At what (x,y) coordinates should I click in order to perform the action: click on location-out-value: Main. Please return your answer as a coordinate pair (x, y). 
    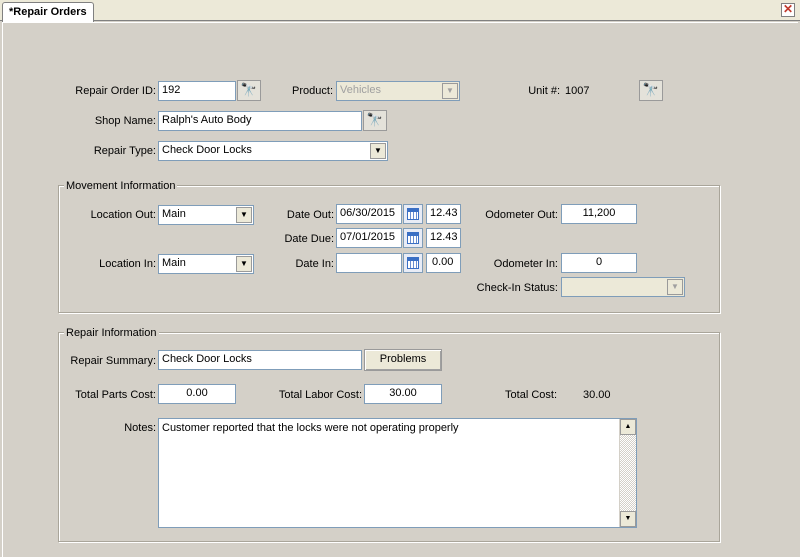
    Looking at the image, I should click on (174, 214).